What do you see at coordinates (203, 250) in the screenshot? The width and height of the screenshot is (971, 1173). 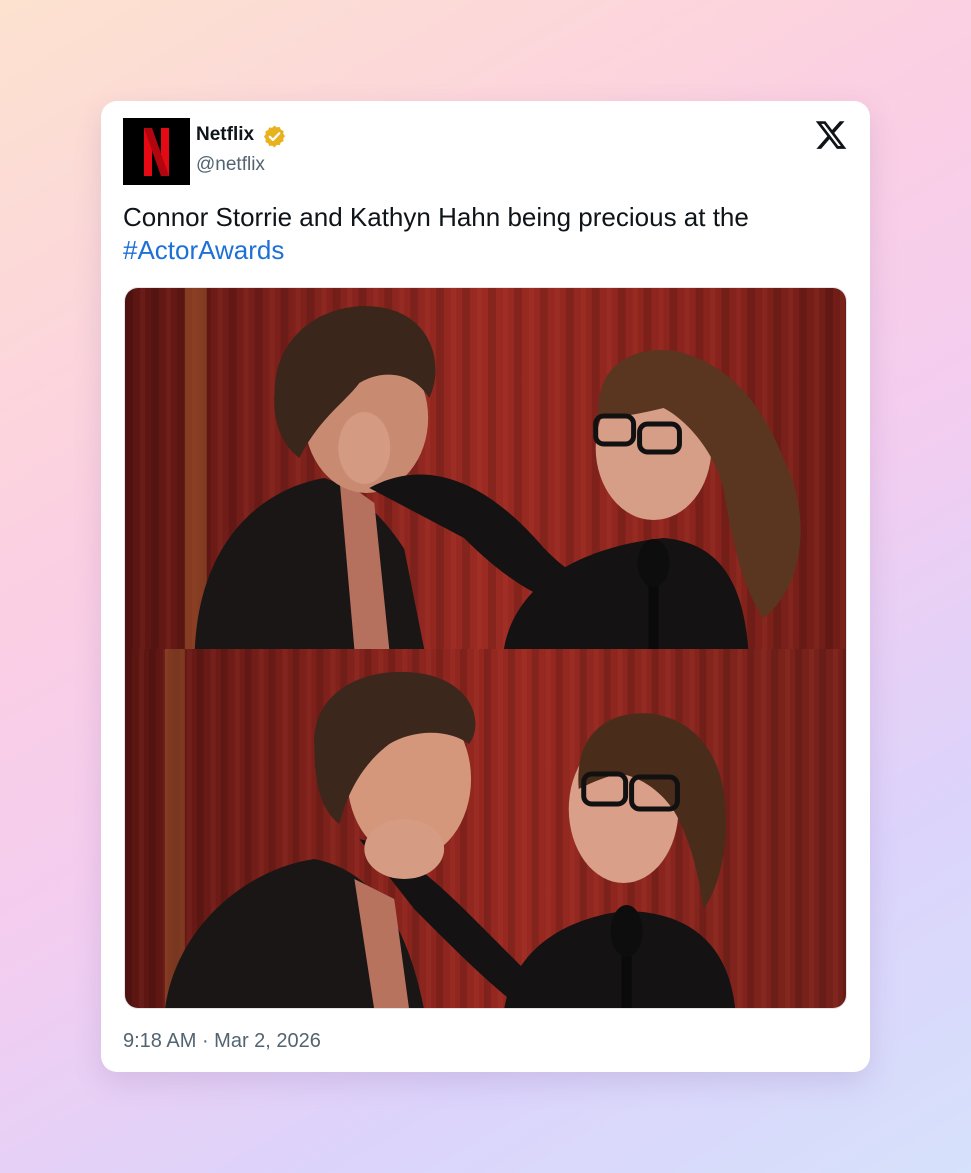 I see `hashtag-link: #ActorAwards` at bounding box center [203, 250].